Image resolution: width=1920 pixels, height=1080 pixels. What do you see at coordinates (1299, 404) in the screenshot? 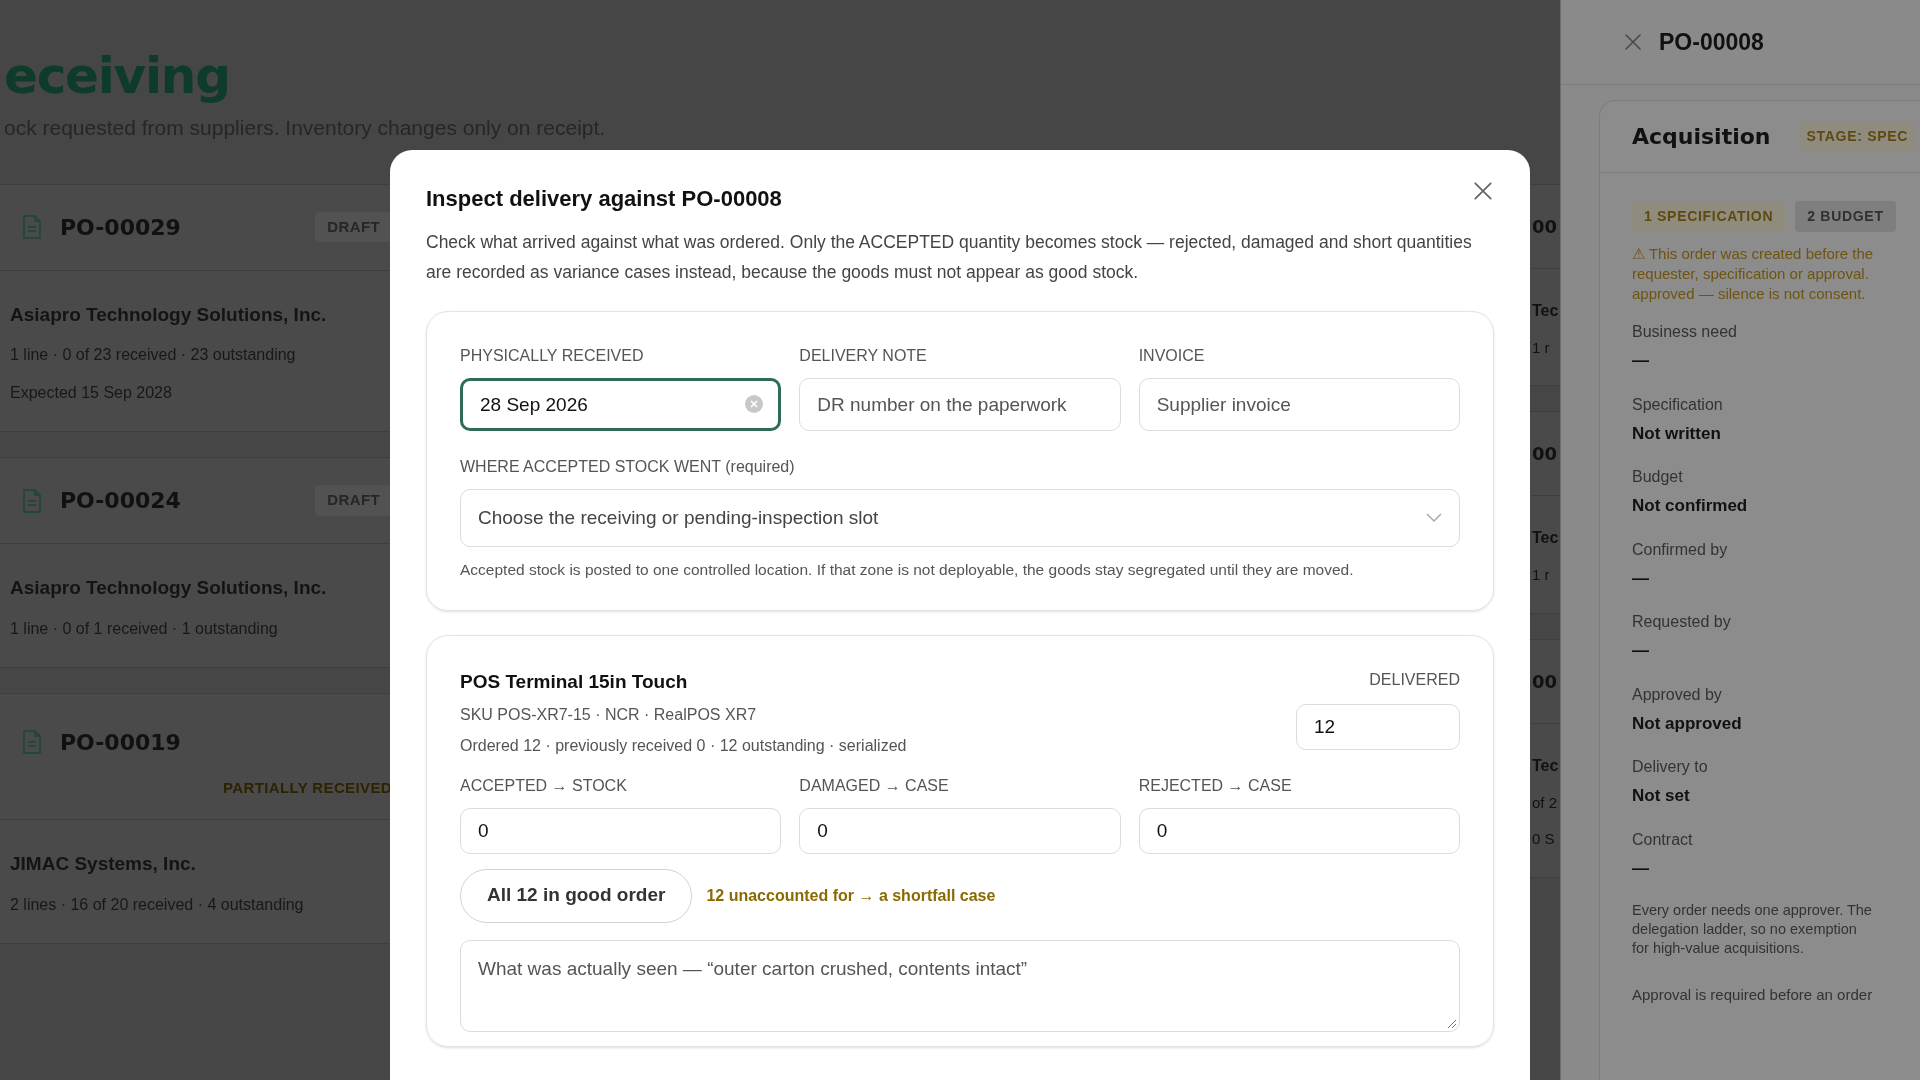
I see `text-field: Supplier invoice` at bounding box center [1299, 404].